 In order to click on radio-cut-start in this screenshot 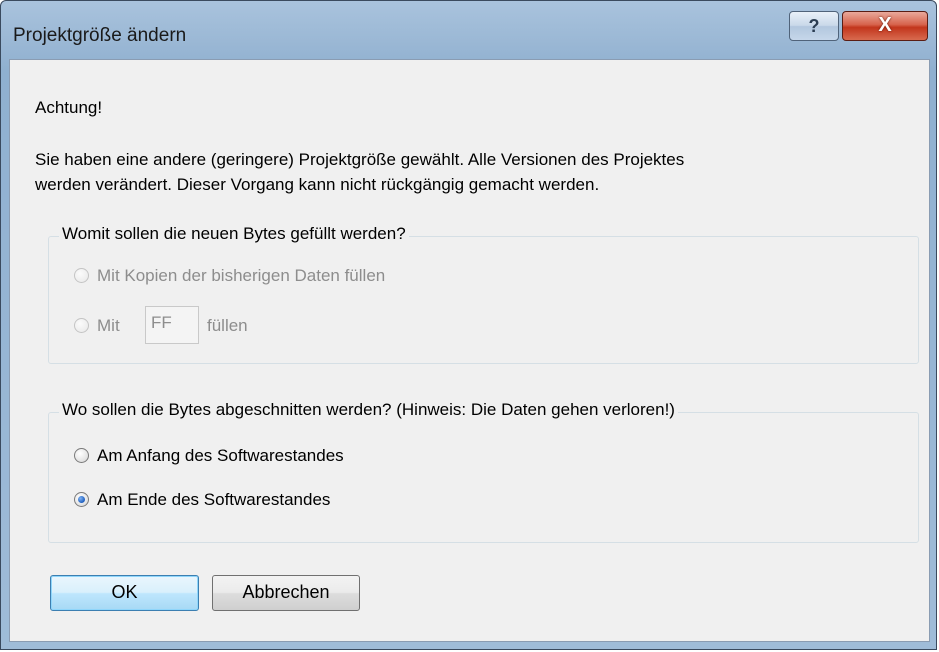, I will do `click(81, 455)`.